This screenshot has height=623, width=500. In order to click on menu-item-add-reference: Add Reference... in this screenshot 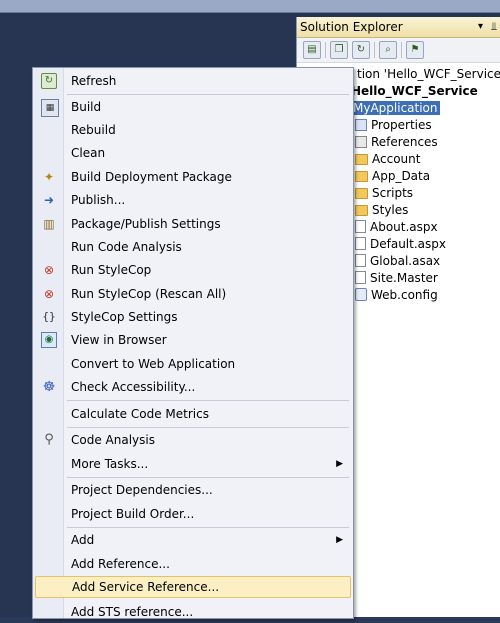, I will do `click(193, 564)`.